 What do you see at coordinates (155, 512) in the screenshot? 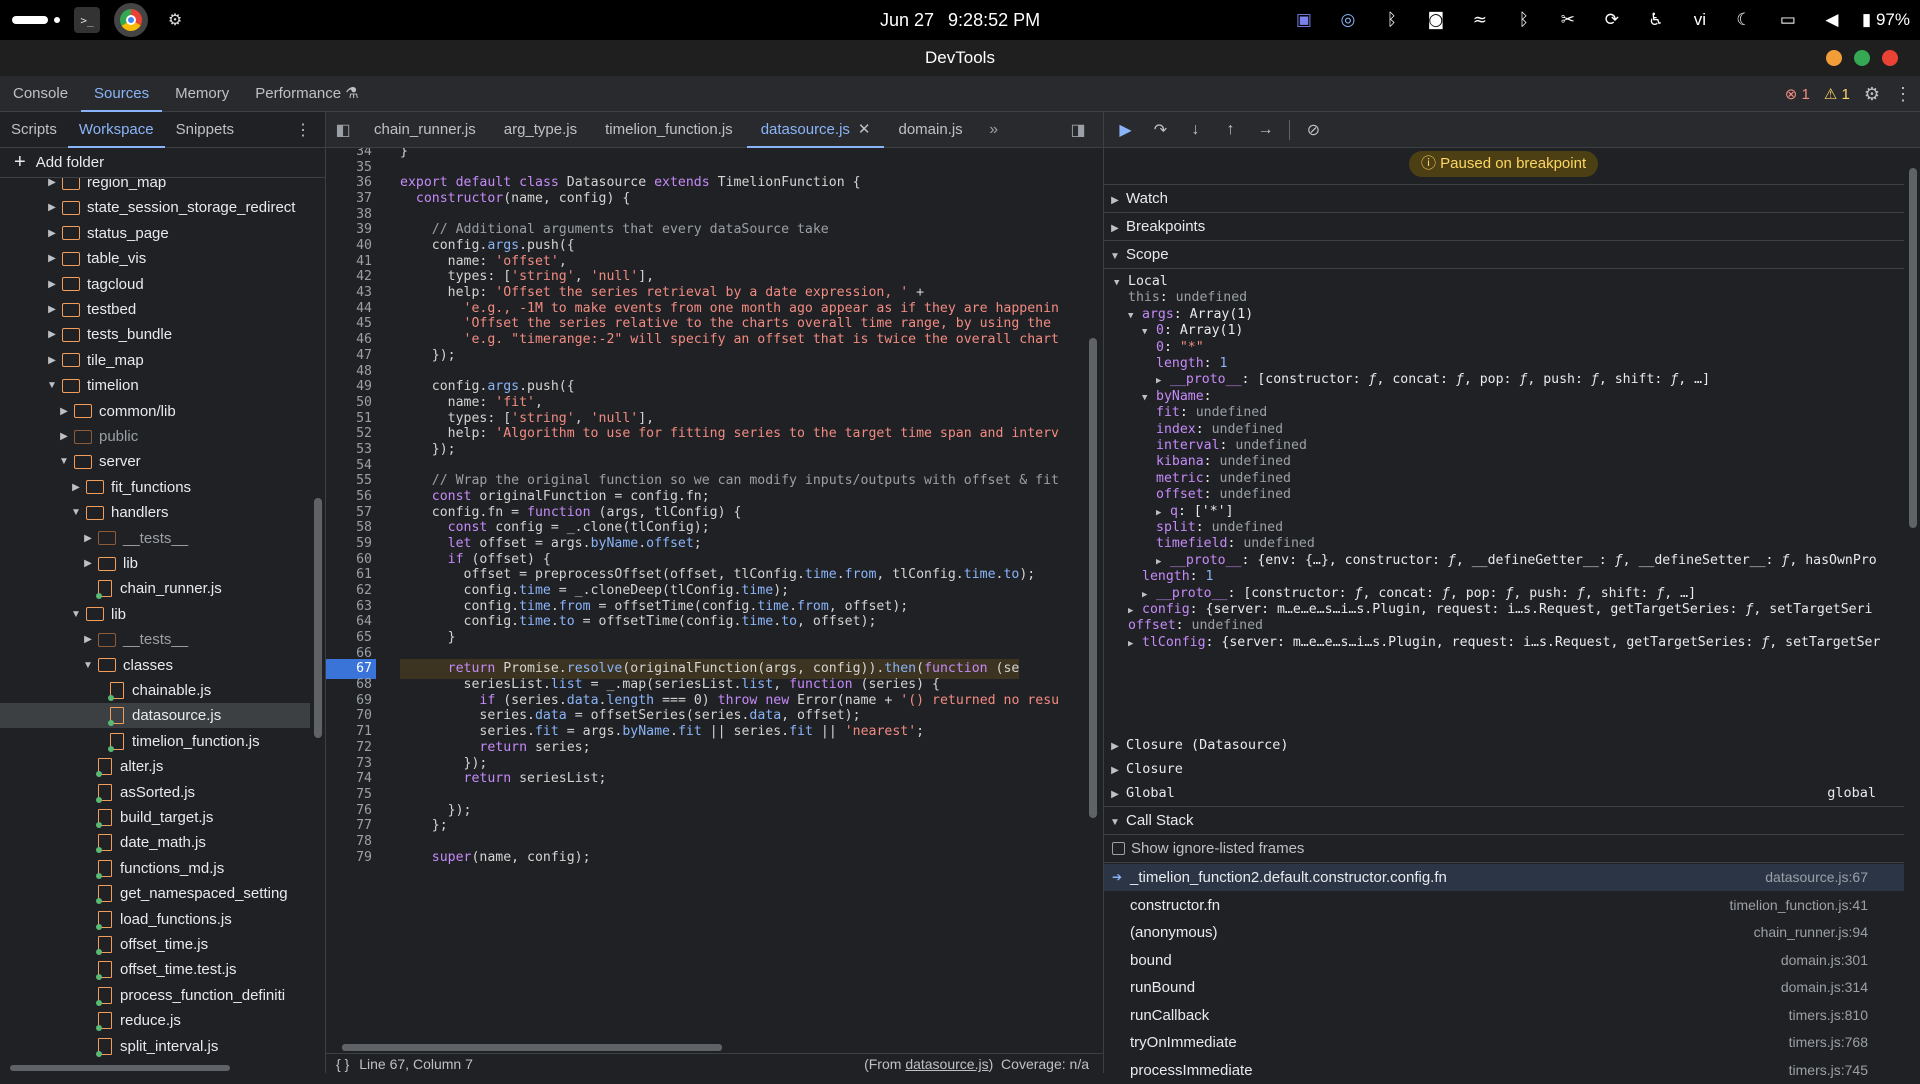
I see `tree-folder: ▼ handlers` at bounding box center [155, 512].